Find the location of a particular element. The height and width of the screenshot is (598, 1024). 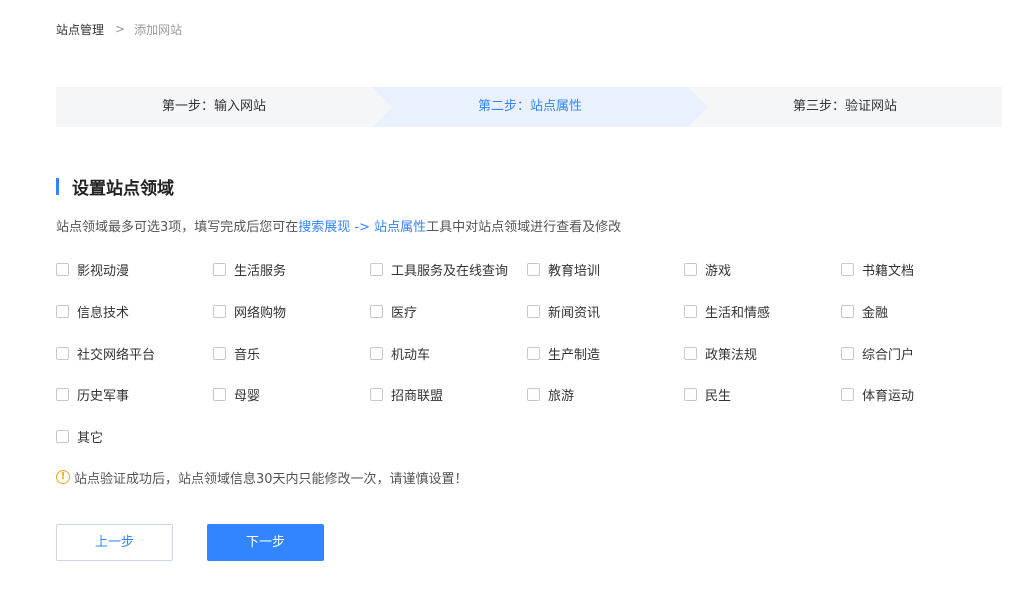

domain-checkbox-item: 金融 is located at coordinates (864, 311).